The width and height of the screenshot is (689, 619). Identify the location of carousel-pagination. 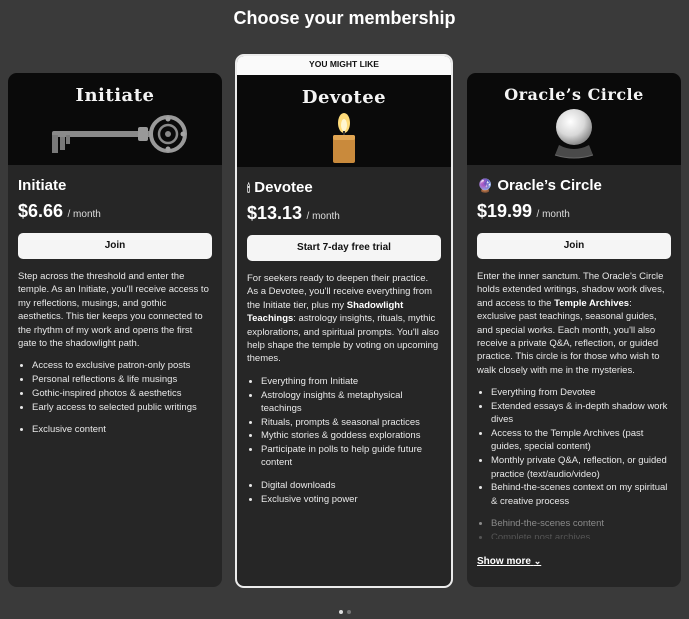
(344, 610).